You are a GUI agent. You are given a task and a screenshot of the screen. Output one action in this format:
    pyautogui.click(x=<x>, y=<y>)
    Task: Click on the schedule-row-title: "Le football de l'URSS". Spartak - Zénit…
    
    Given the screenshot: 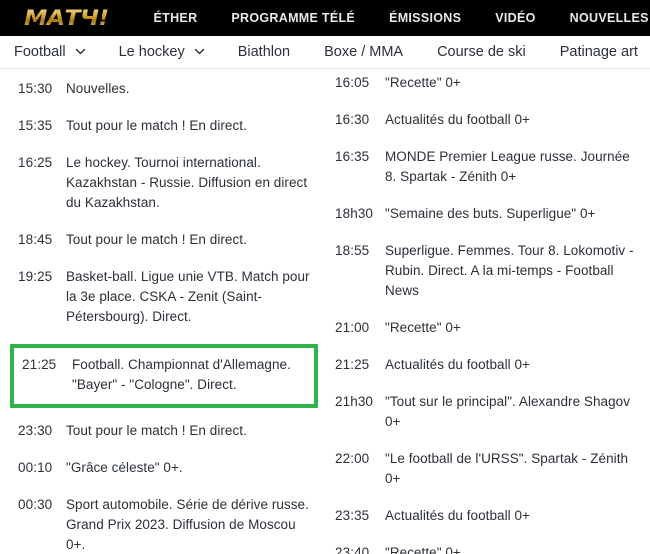 What is the action you would take?
    pyautogui.click(x=507, y=468)
    